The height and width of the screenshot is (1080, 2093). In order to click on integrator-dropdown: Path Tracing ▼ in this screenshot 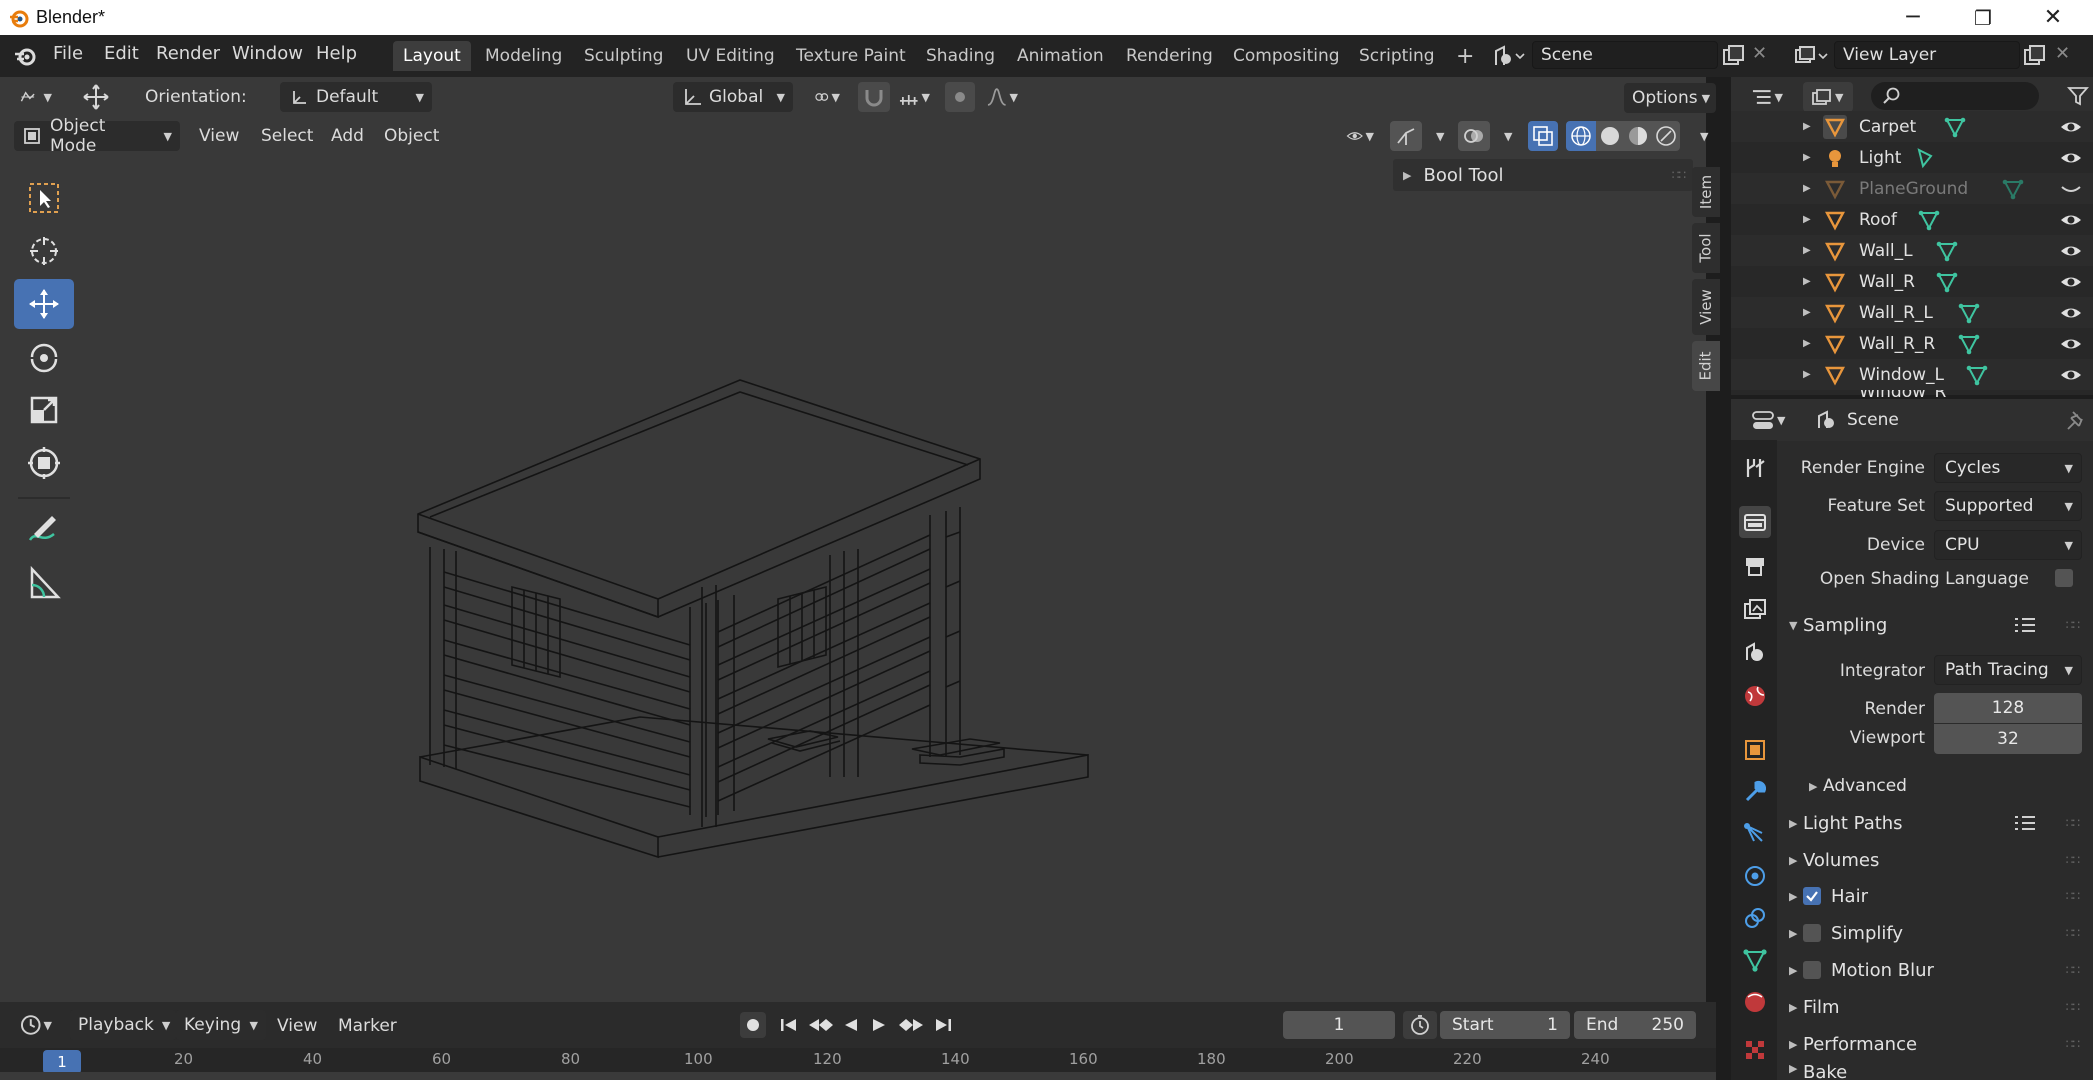, I will do `click(2008, 670)`.